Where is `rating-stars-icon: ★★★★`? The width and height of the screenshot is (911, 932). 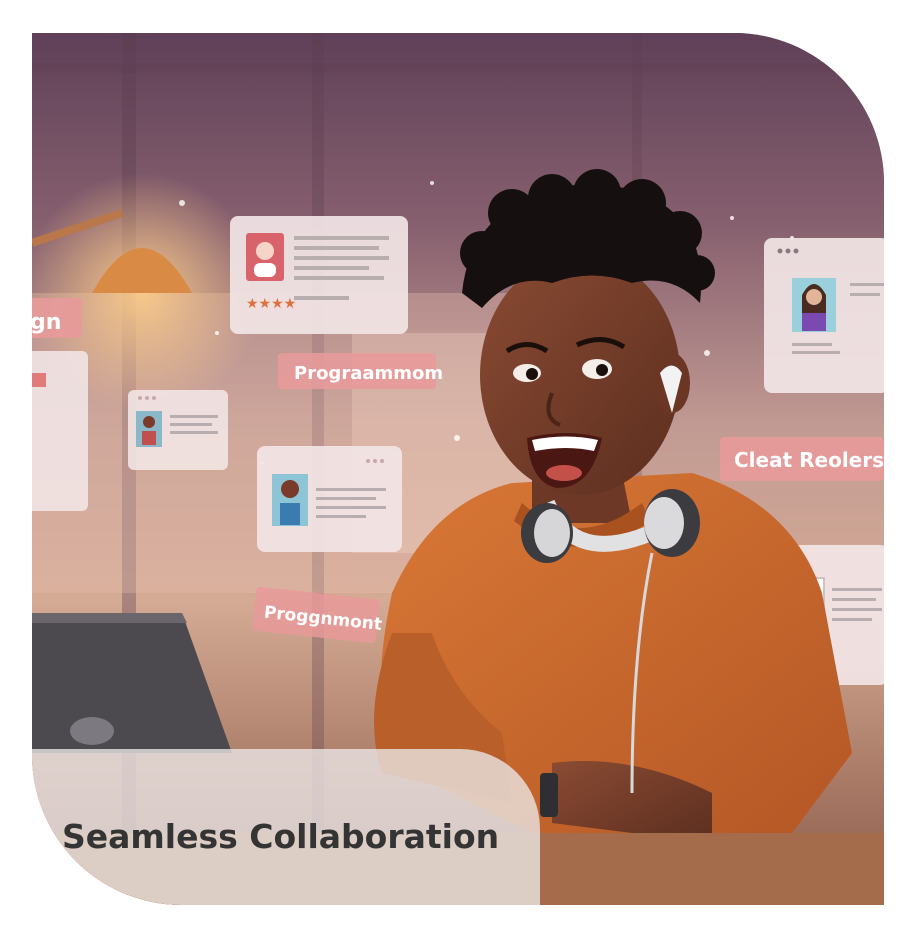 rating-stars-icon: ★★★★ is located at coordinates (271, 304).